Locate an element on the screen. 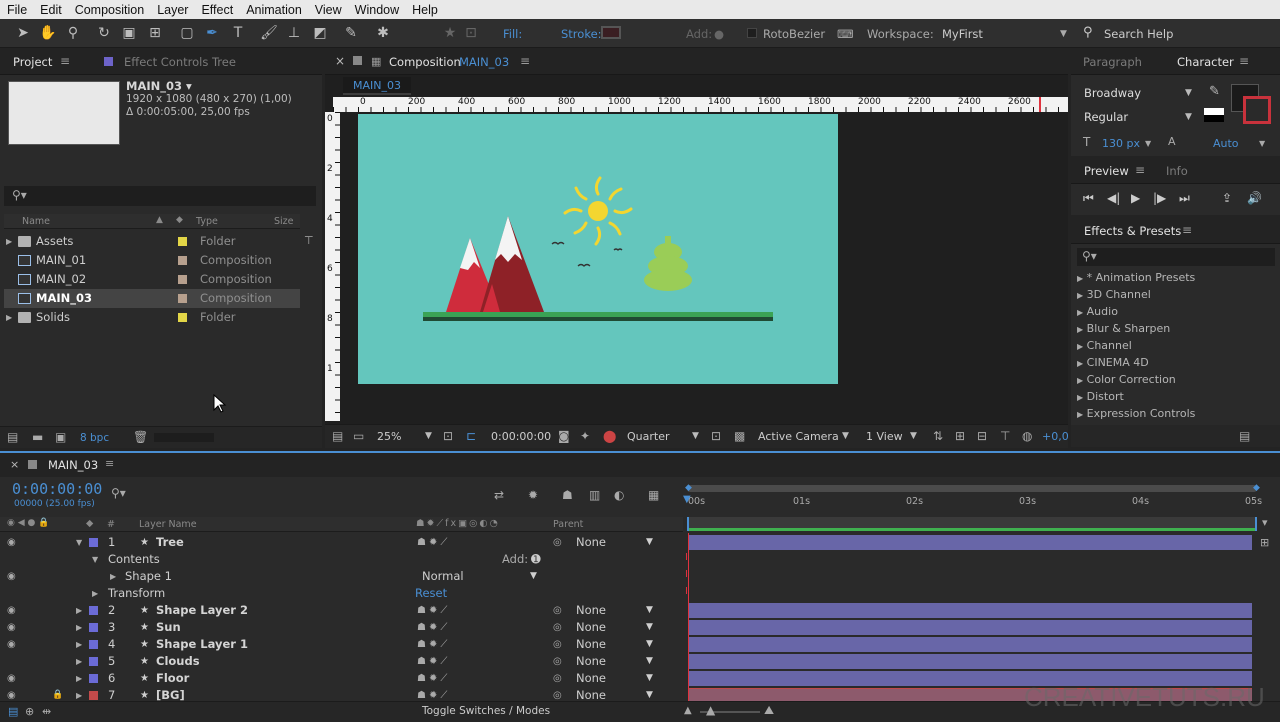 This screenshot has height=722, width=1280. play-icon: ▶ is located at coordinates (1135, 198).